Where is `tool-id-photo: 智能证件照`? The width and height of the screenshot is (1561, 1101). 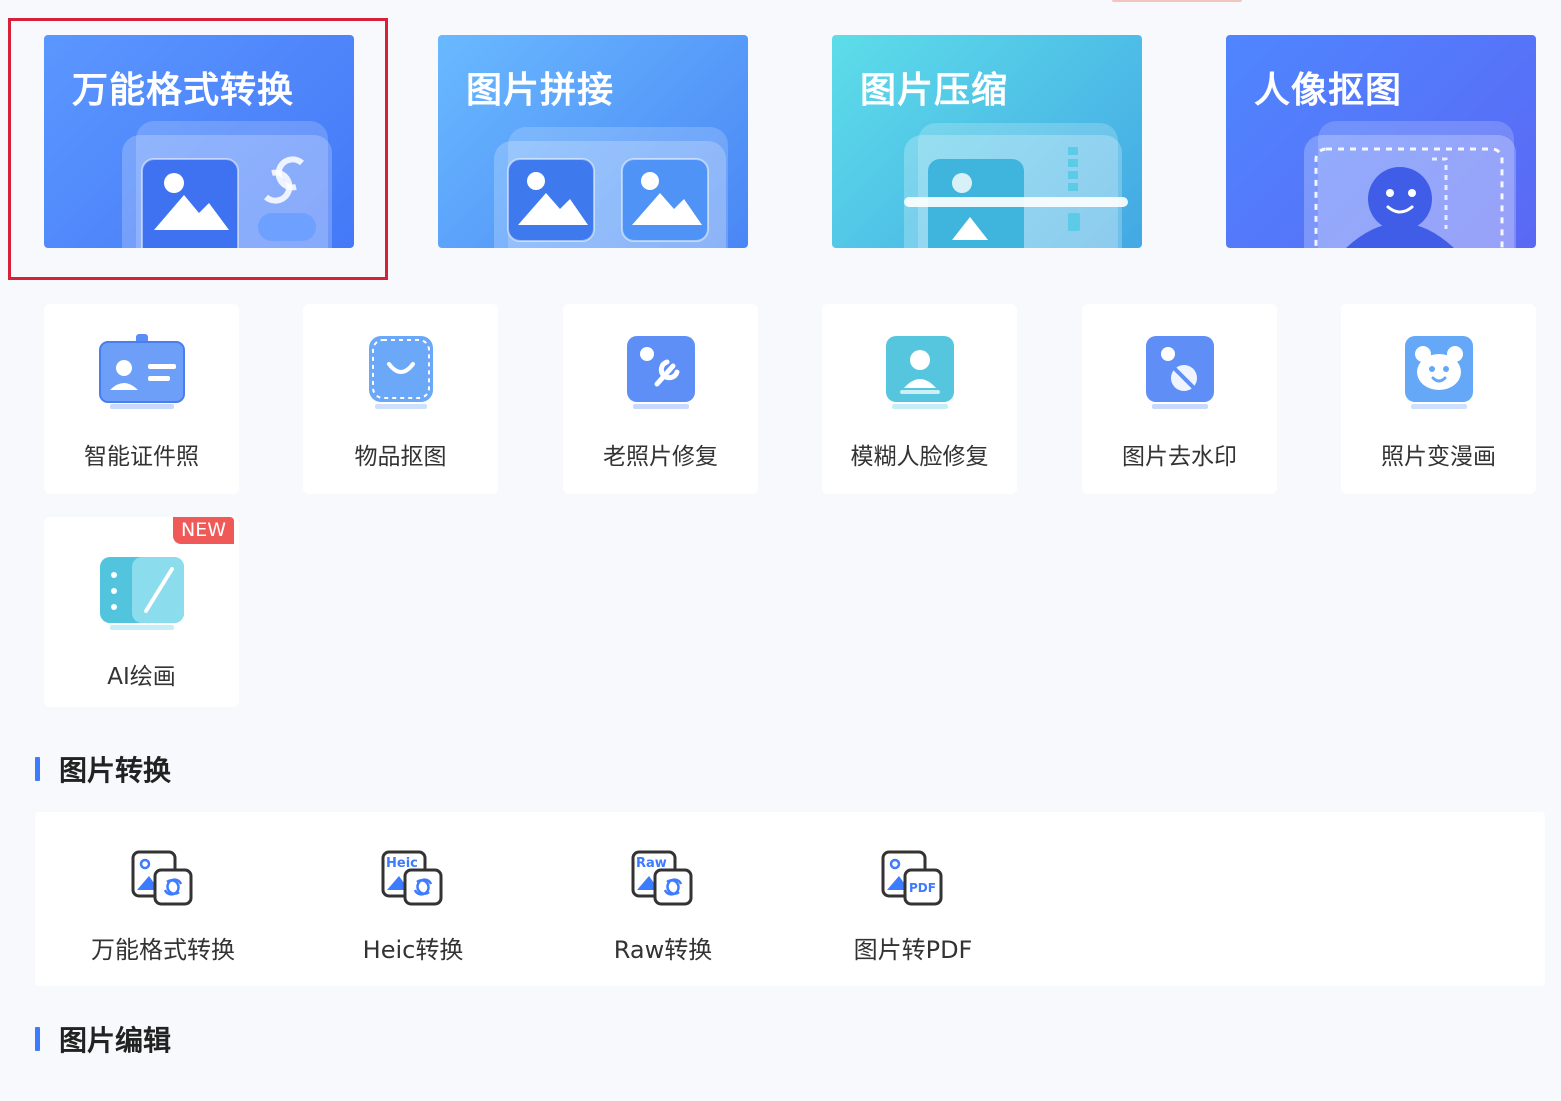 tool-id-photo: 智能证件照 is located at coordinates (141, 399).